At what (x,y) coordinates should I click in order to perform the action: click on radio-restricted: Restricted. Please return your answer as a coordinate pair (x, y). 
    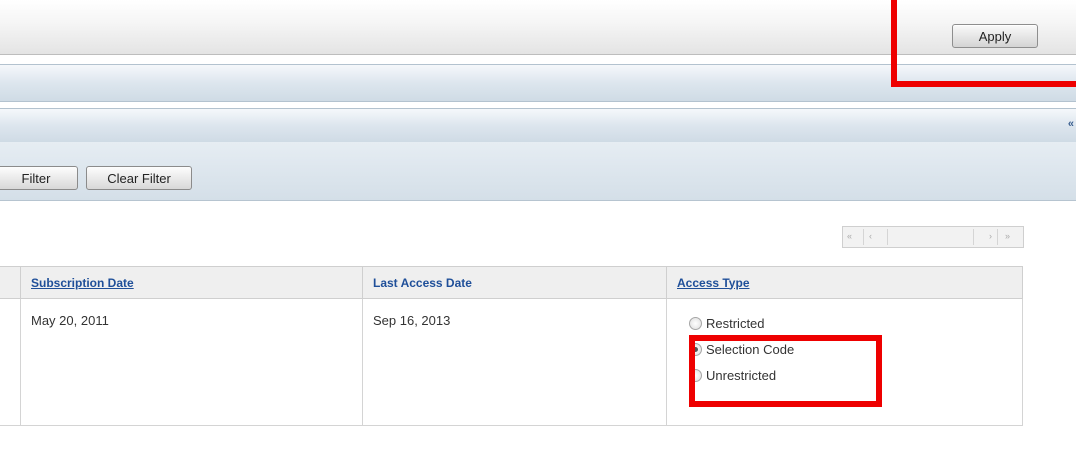
    Looking at the image, I should click on (855, 328).